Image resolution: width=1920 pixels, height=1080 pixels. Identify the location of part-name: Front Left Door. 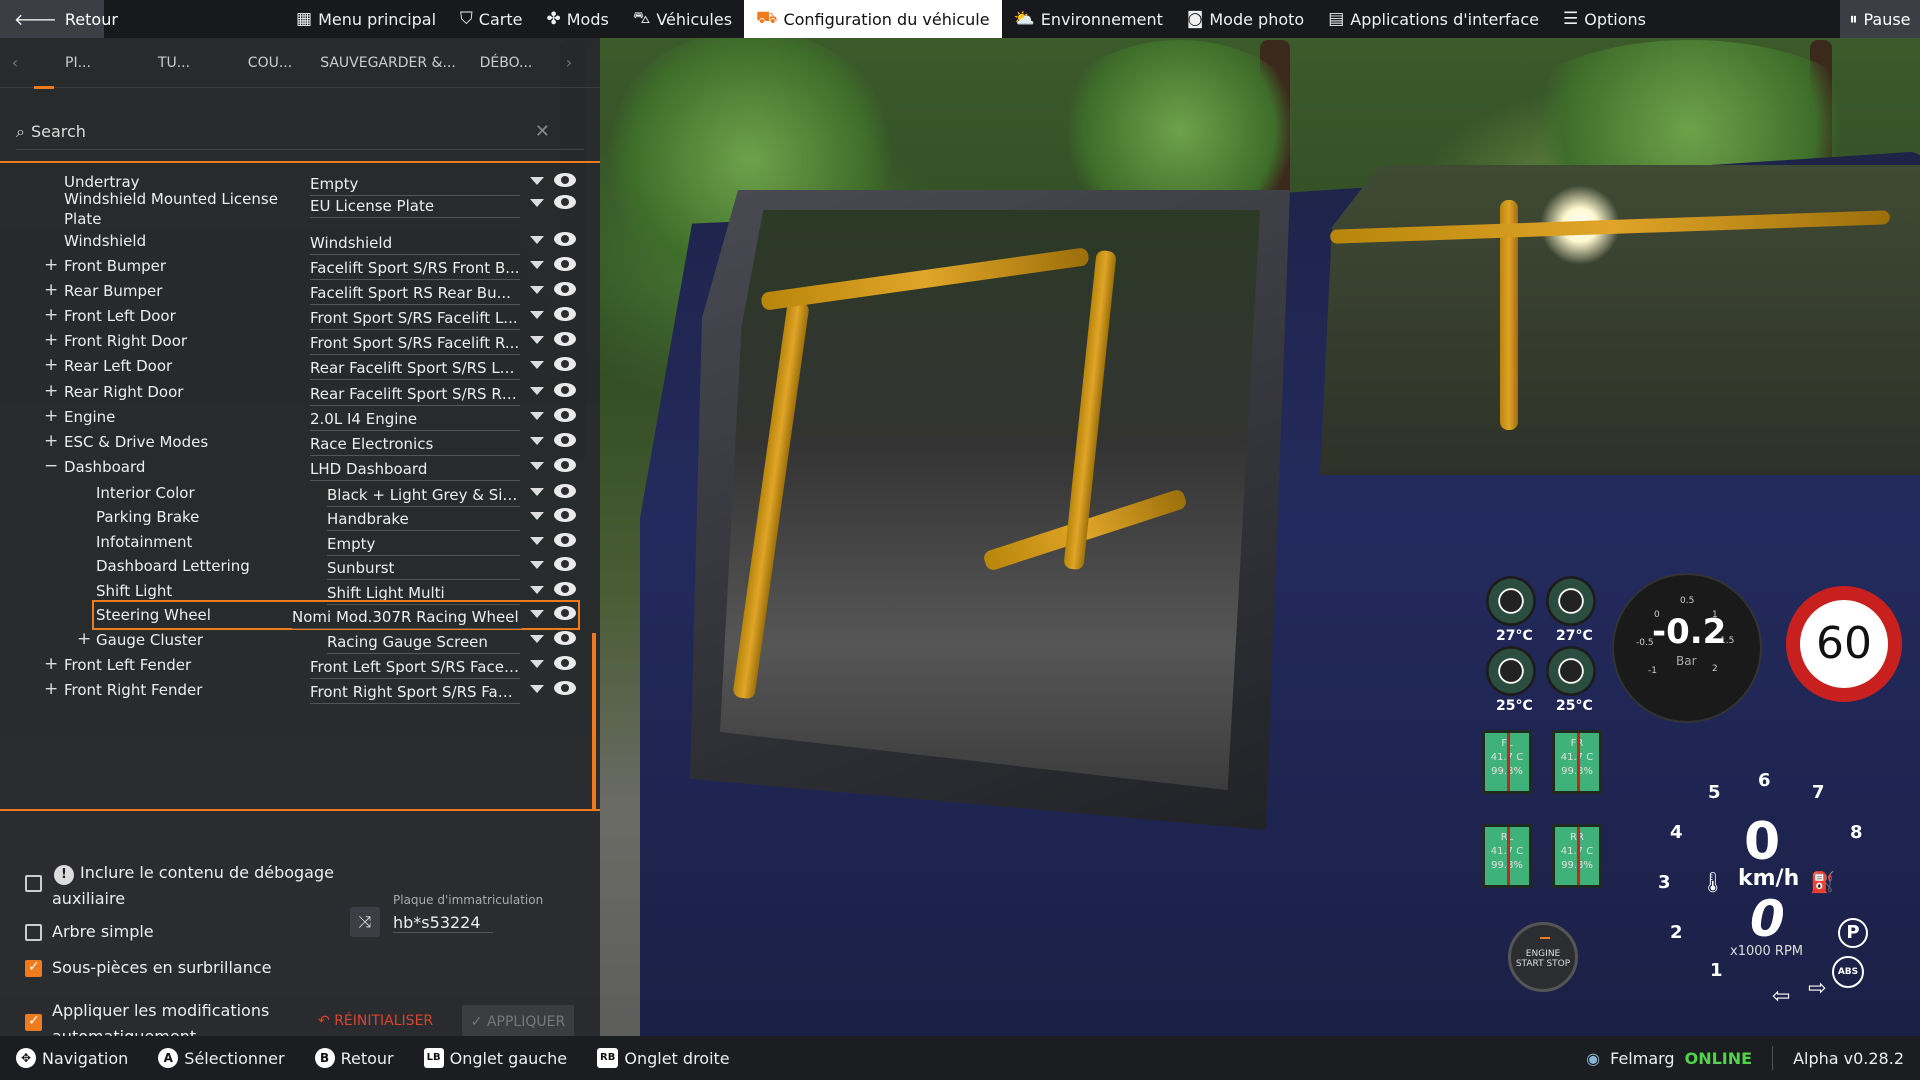
(120, 316).